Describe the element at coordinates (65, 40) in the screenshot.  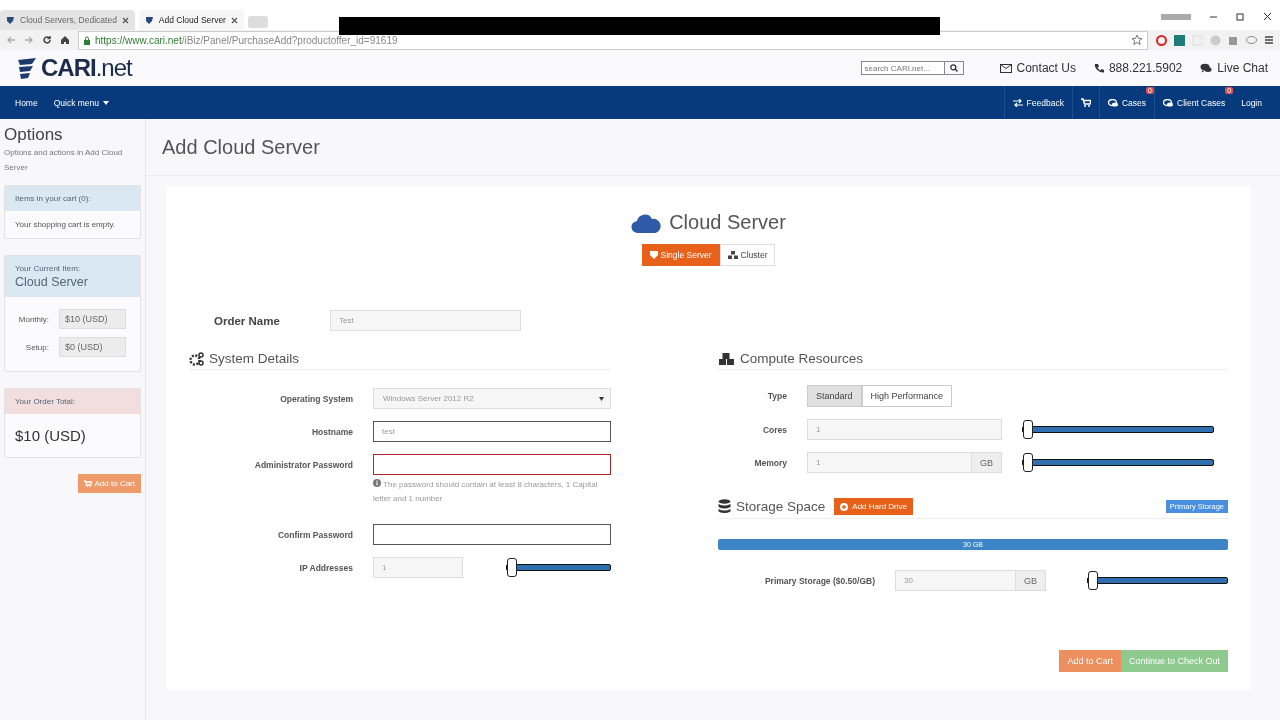
I see `home-icon` at that location.